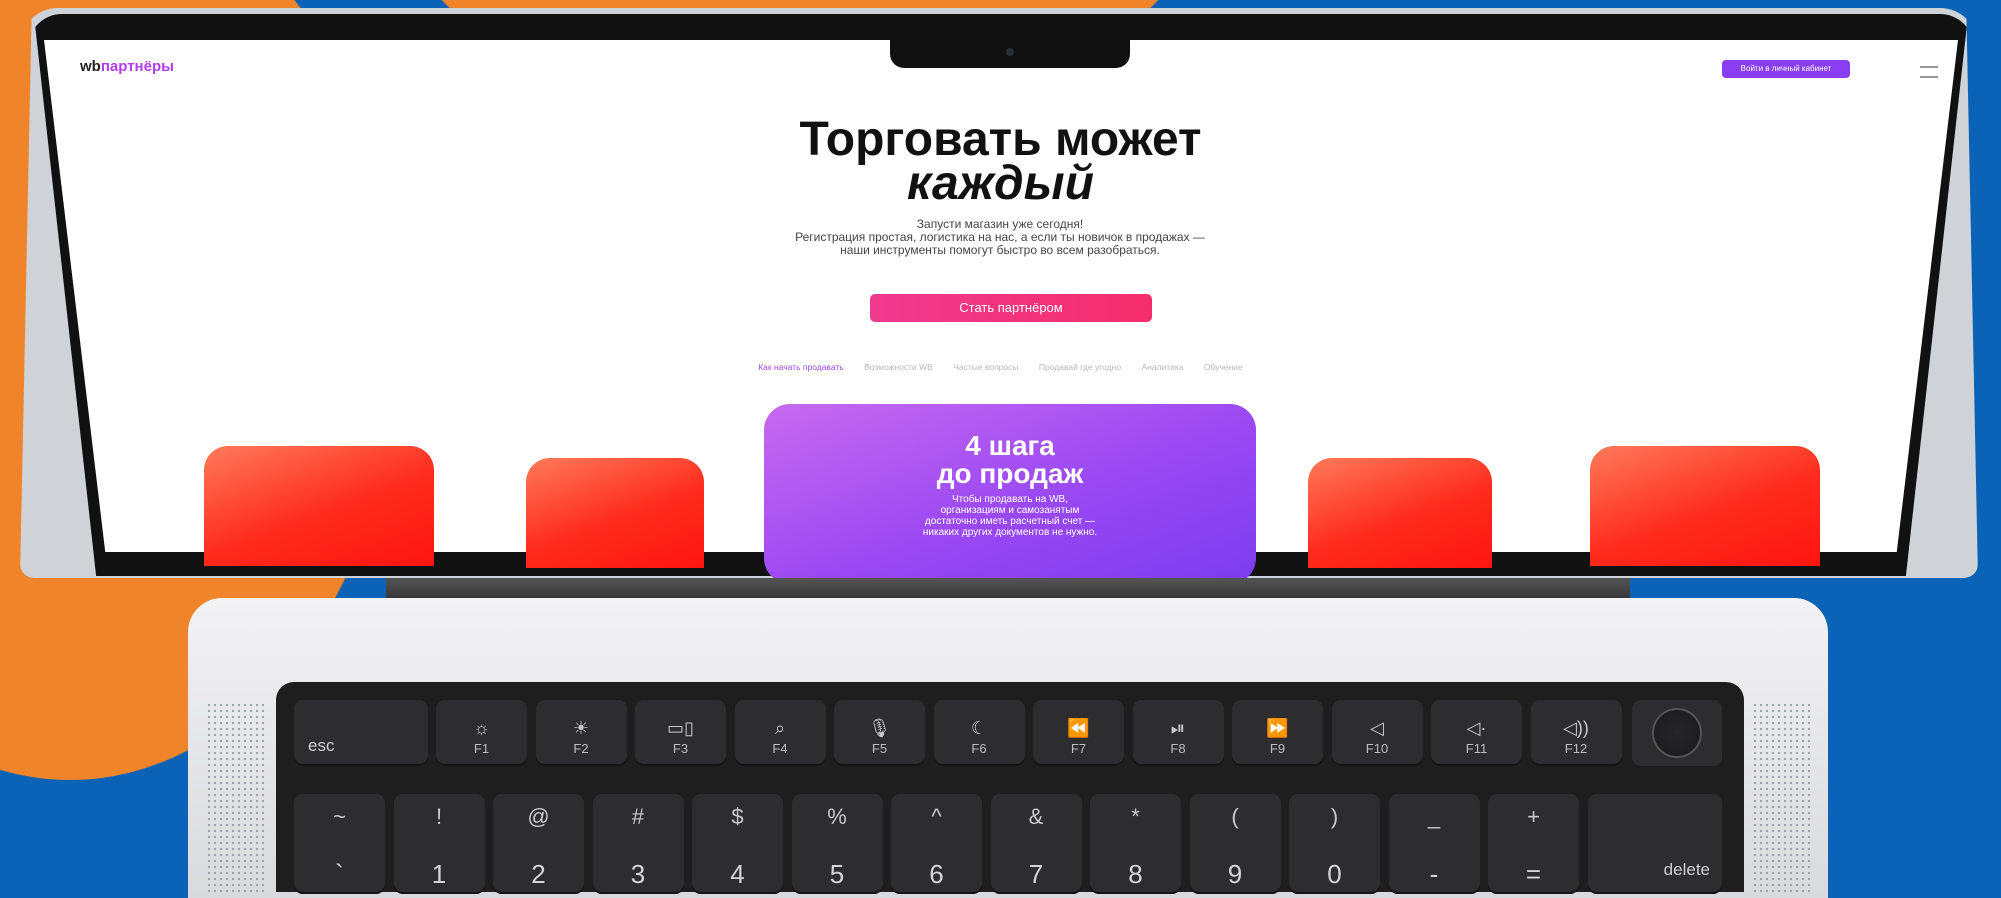 The image size is (2001, 898). Describe the element at coordinates (638, 844) in the screenshot. I see `key-row-3: #3` at that location.